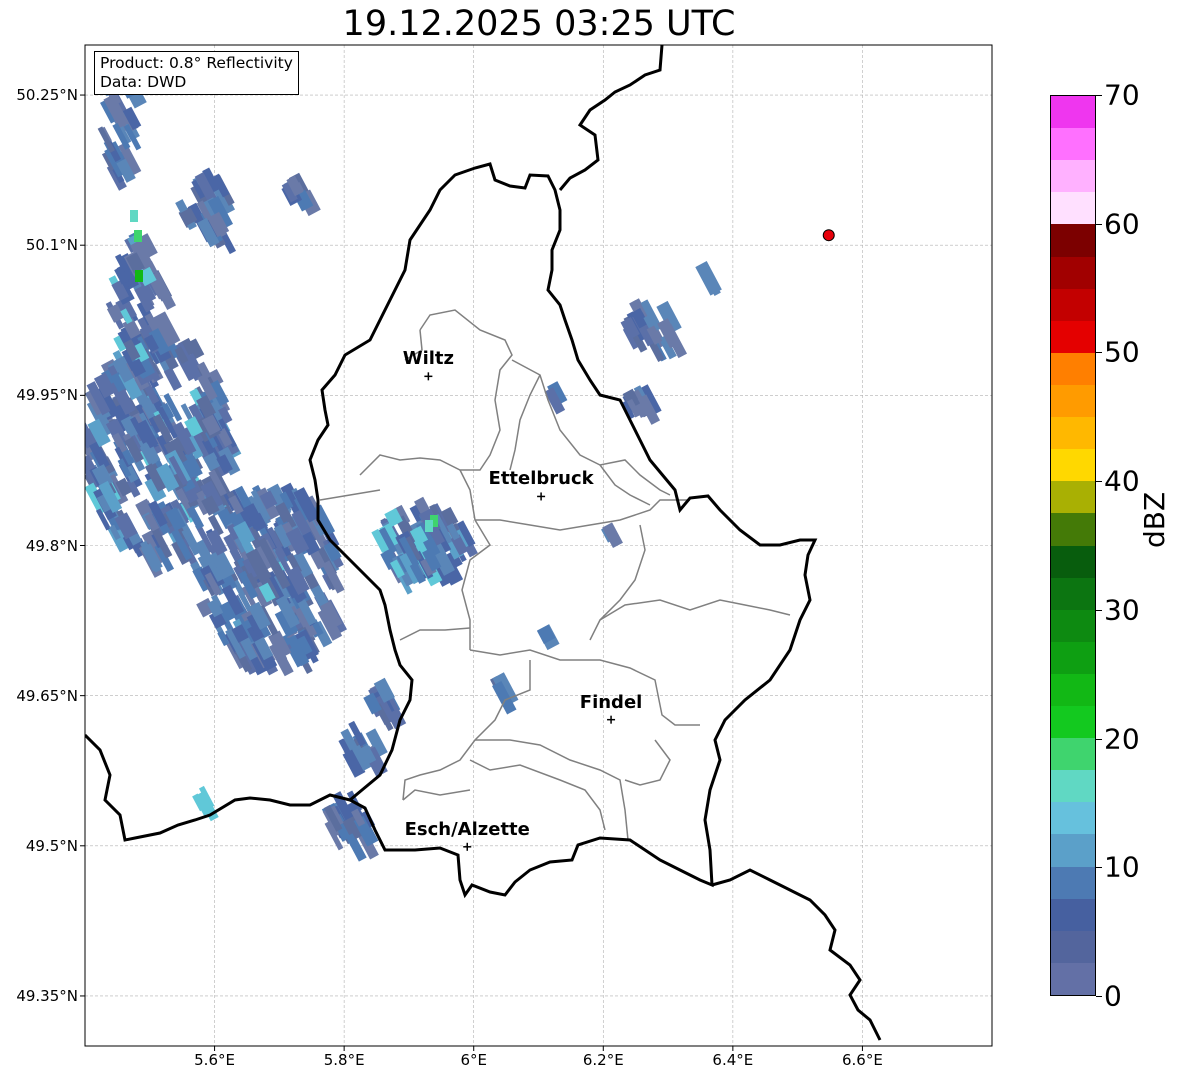 This screenshot has width=1184, height=1081. I want to click on colorbar-tick-label: 40, so click(1122, 481).